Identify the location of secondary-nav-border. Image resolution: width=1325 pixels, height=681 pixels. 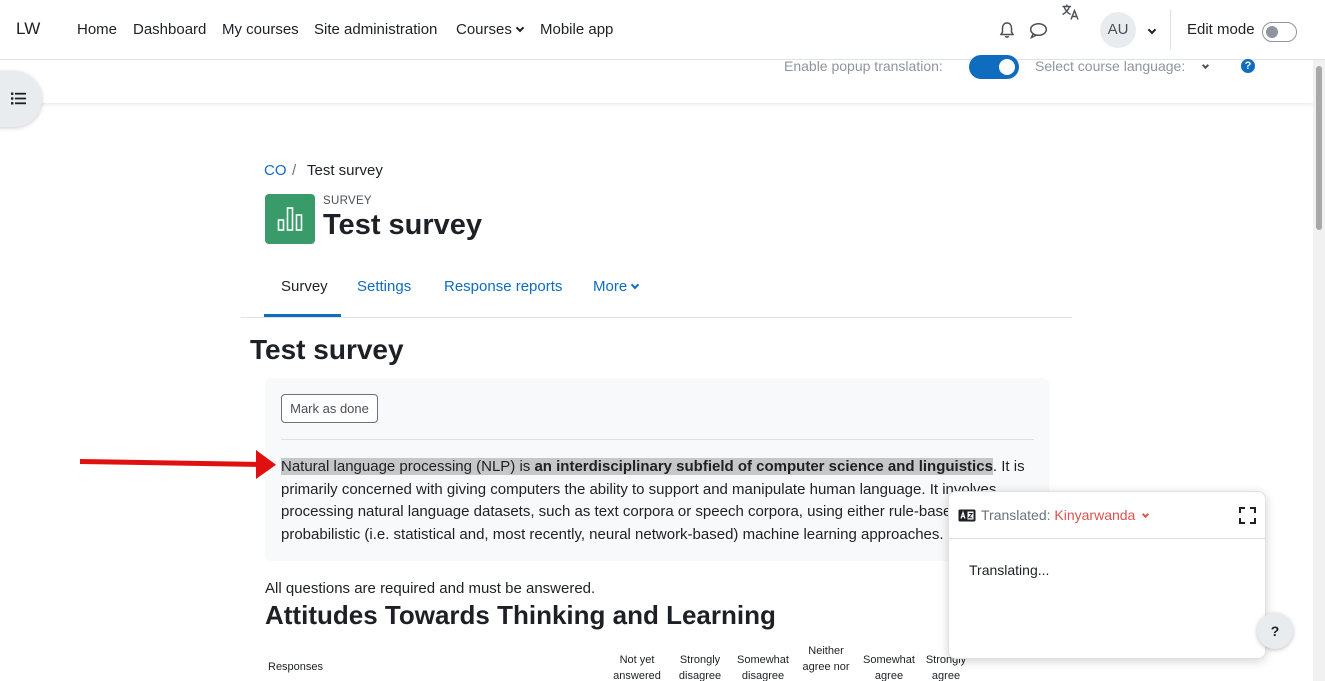
(656, 317).